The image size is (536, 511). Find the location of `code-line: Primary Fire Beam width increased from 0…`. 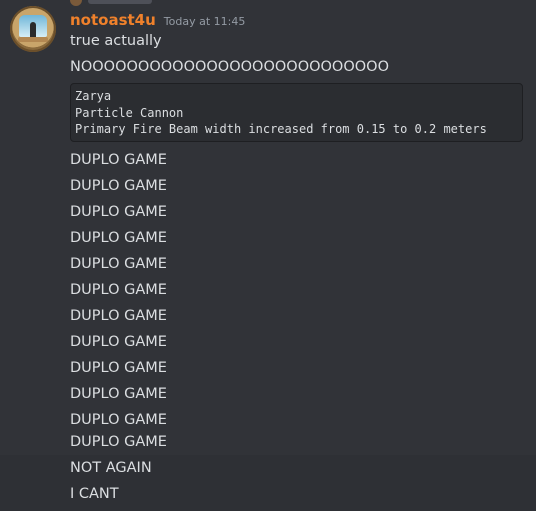

code-line: Primary Fire Beam width increased from 0… is located at coordinates (281, 129).